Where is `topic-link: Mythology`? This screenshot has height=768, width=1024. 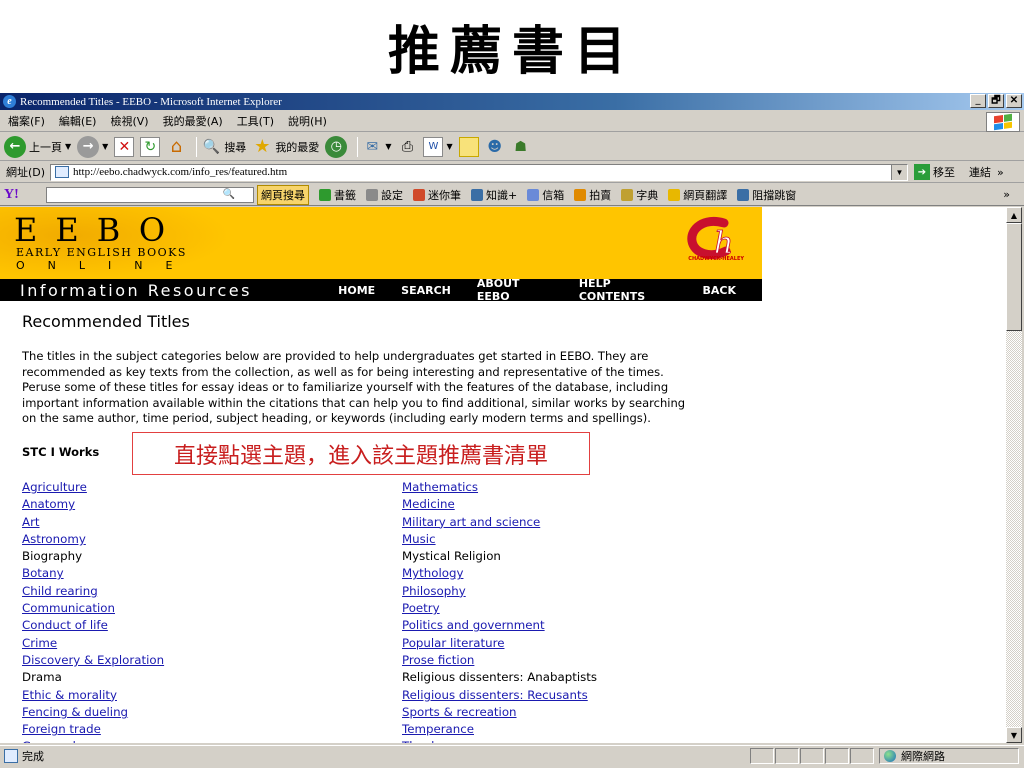
topic-link: Mythology is located at coordinates (432, 573).